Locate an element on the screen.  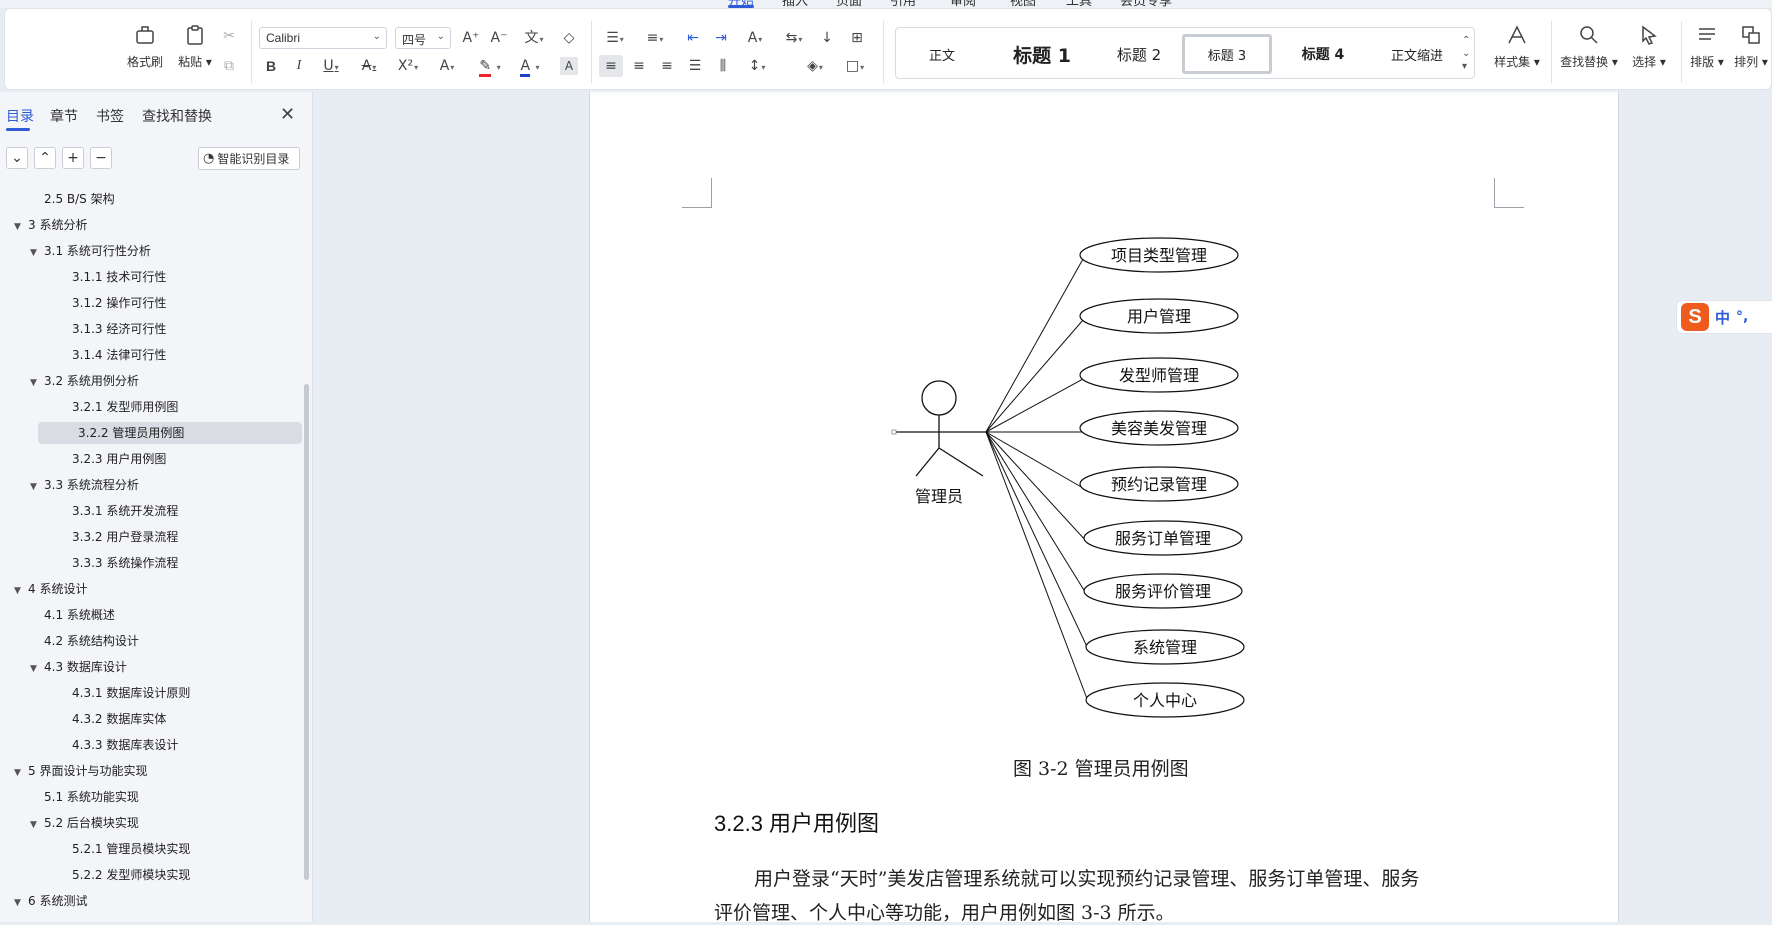
align-right-icon: ≡ is located at coordinates (667, 66).